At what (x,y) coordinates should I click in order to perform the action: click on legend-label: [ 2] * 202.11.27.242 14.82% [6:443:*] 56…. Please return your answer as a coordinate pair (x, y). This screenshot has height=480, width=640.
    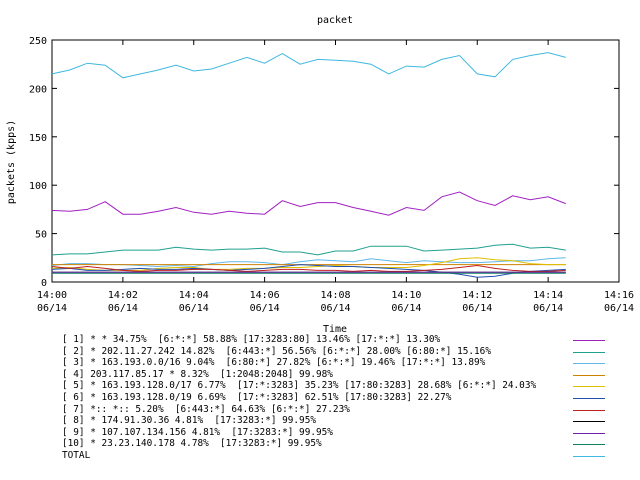
    Looking at the image, I should click on (276, 351).